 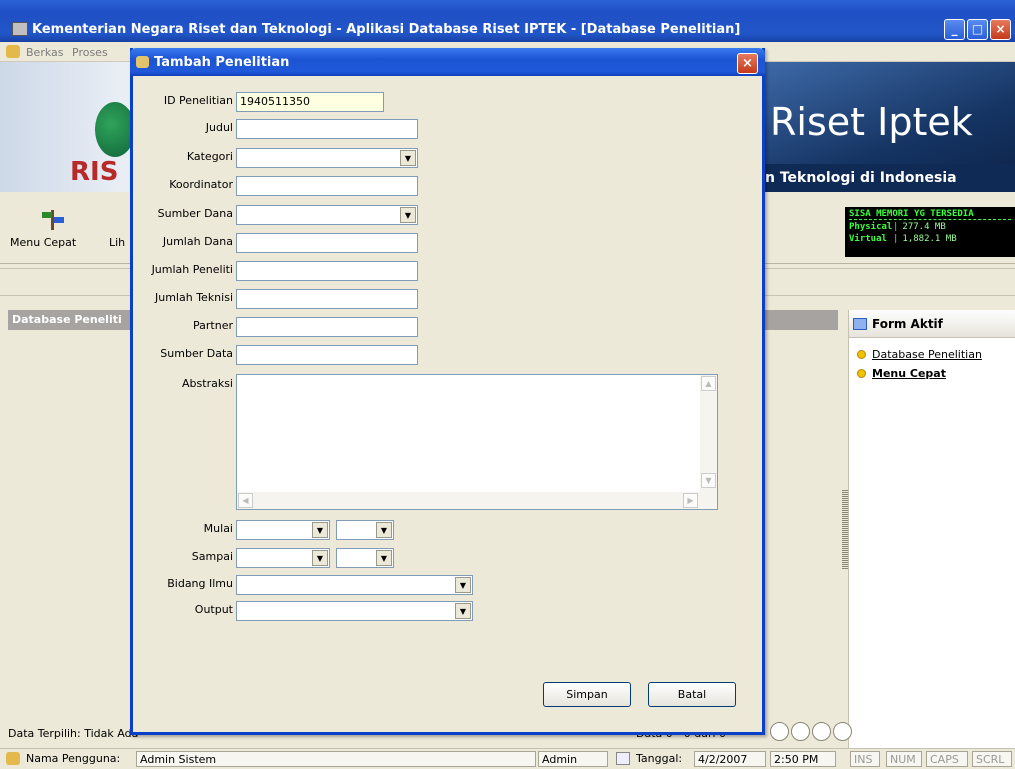 I want to click on form-icon, so click(x=860, y=324).